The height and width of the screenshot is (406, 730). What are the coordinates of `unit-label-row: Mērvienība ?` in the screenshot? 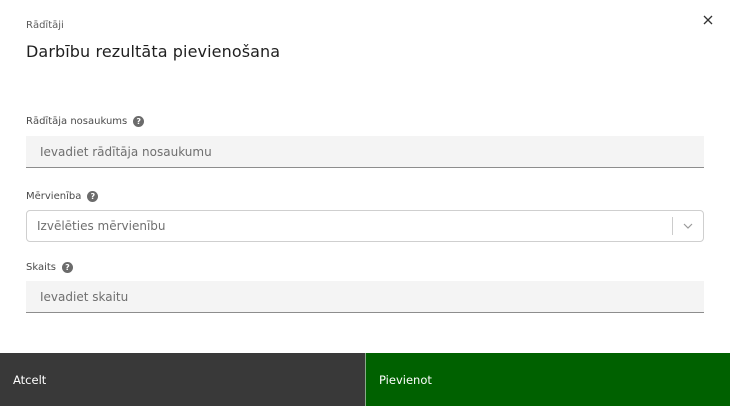 It's located at (62, 196).